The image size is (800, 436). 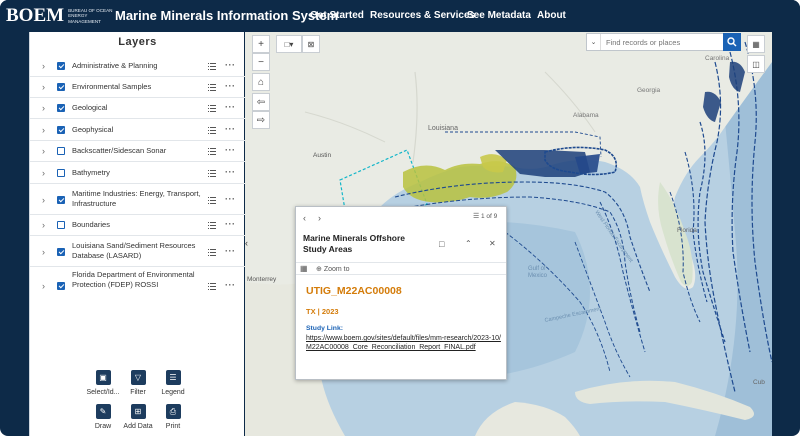 What do you see at coordinates (717, 58) in the screenshot?
I see `map-label: Carolina` at bounding box center [717, 58].